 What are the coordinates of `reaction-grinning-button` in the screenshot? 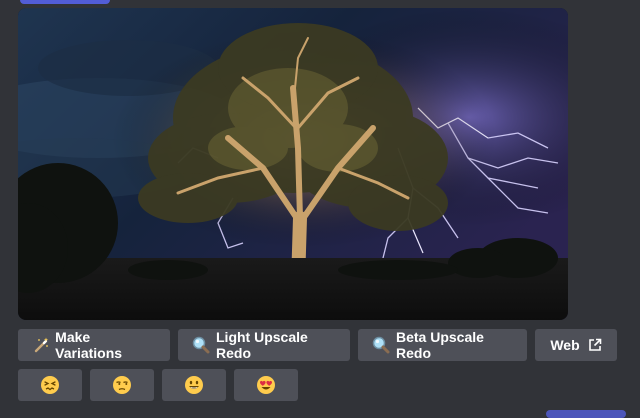 It's located at (194, 385).